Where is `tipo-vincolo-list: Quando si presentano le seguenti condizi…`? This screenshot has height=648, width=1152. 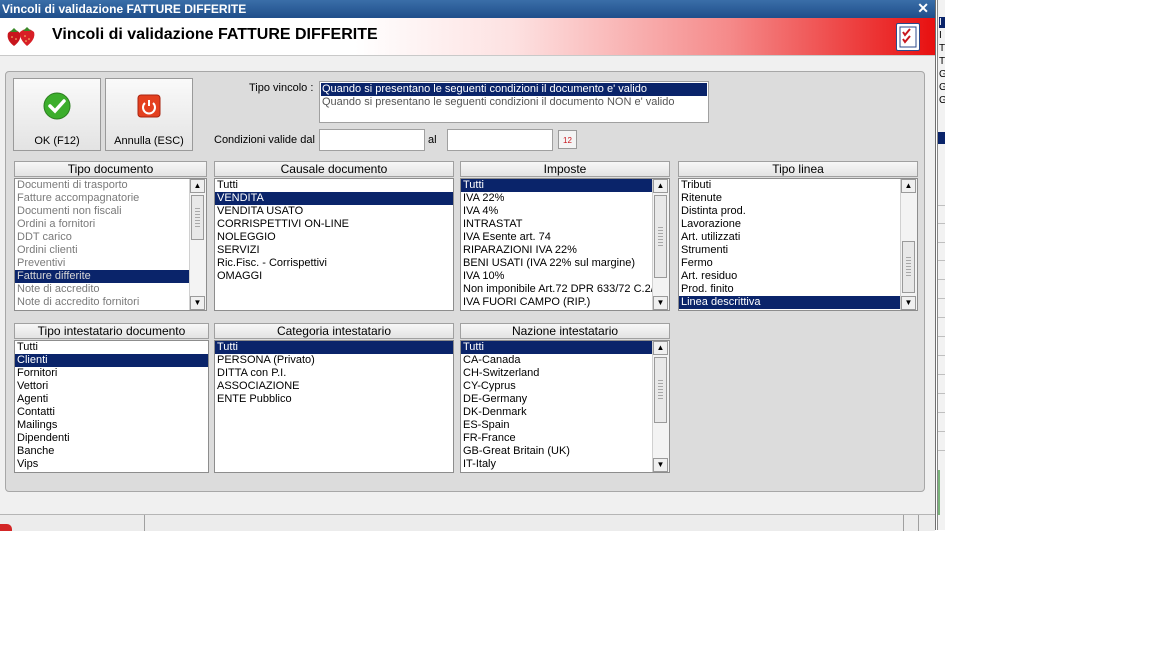
tipo-vincolo-list: Quando si presentano le seguenti condizi… is located at coordinates (514, 102).